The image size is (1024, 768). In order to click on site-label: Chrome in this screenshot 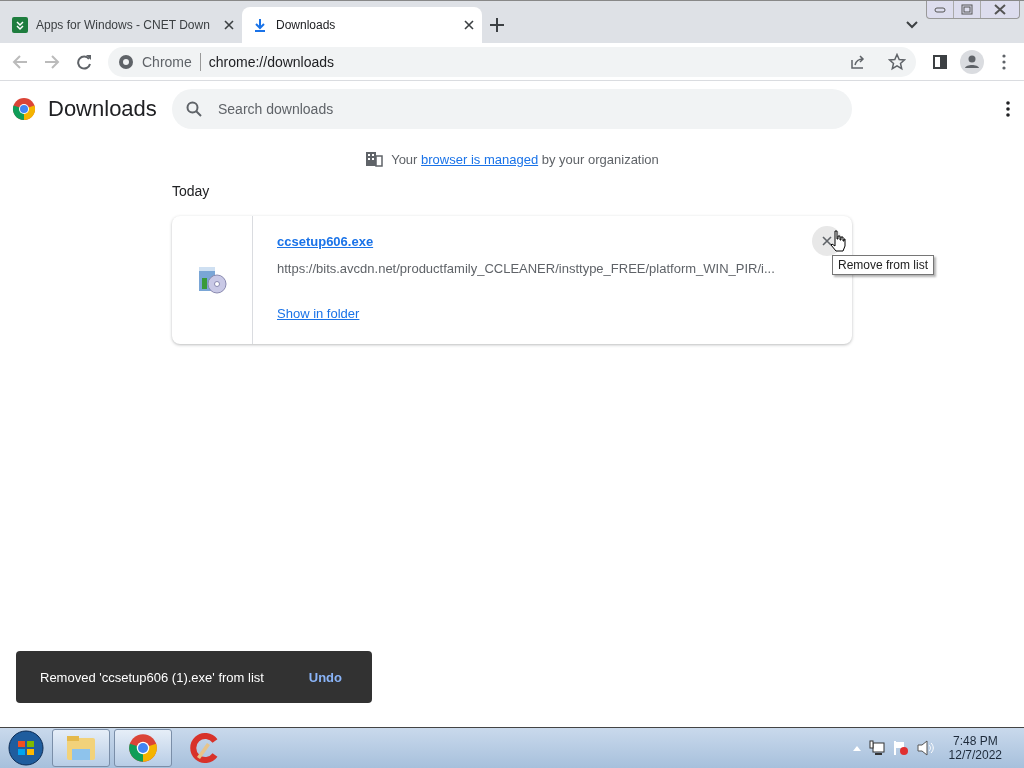, I will do `click(167, 61)`.